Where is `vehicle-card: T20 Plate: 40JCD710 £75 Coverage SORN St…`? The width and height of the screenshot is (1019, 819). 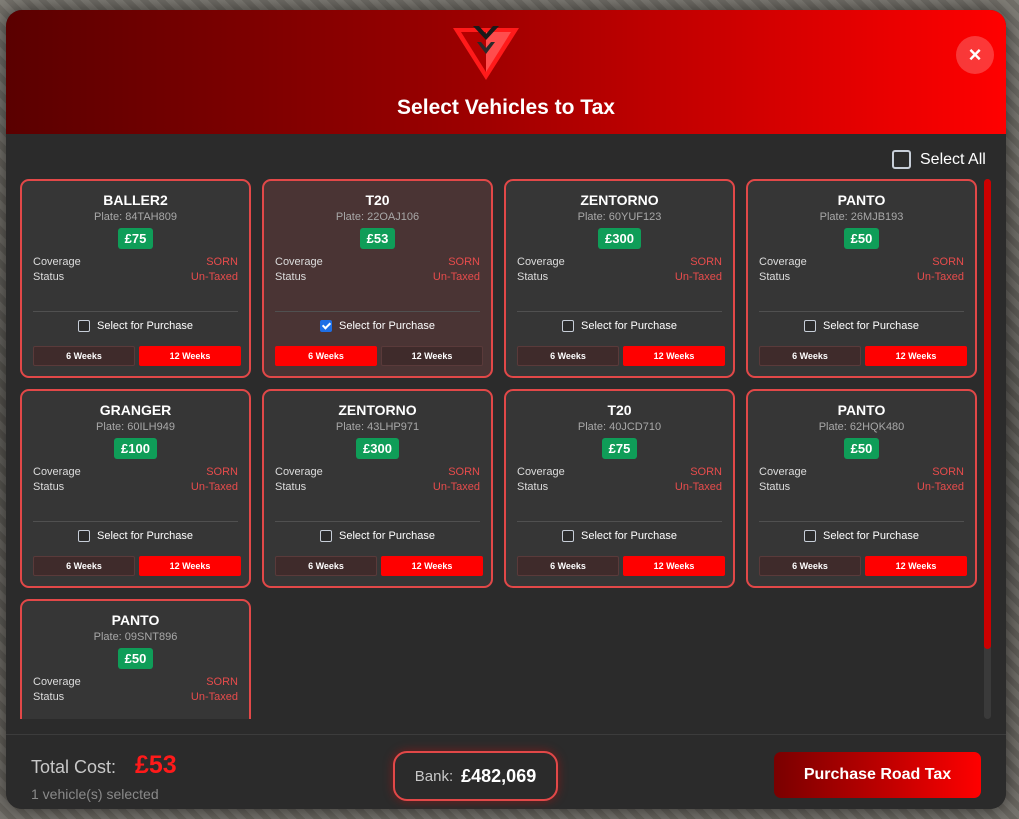 vehicle-card: T20 Plate: 40JCD710 £75 Coverage SORN St… is located at coordinates (619, 488).